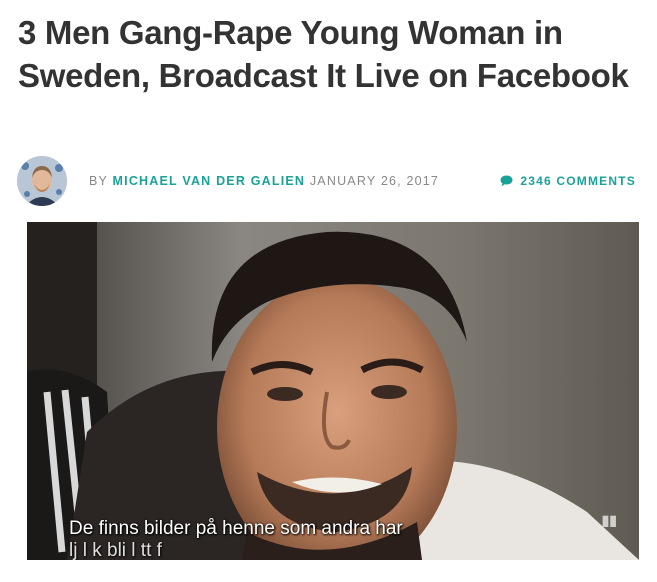 The width and height of the screenshot is (657, 582). What do you see at coordinates (98, 181) in the screenshot?
I see `byline-prefix: BY` at bounding box center [98, 181].